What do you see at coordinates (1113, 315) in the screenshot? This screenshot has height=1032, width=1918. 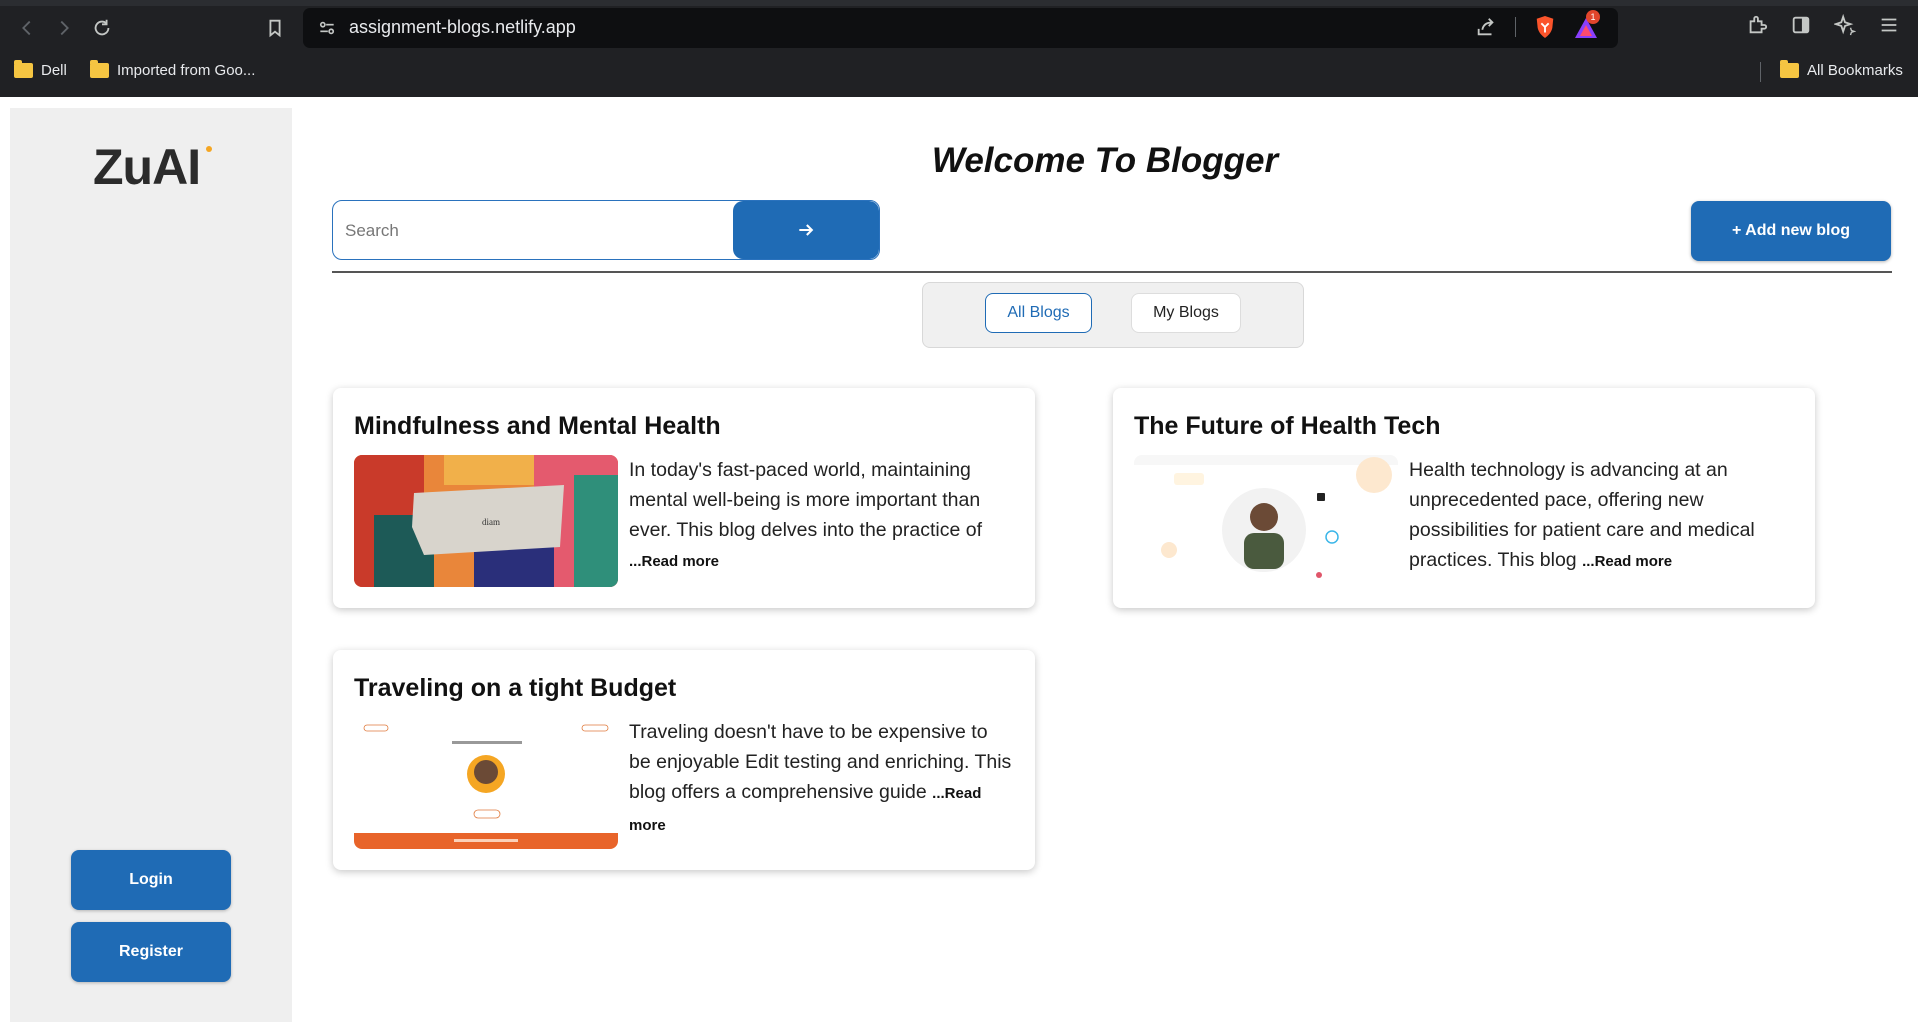 I see `blog-filter-tabs: All Blogs My Blogs` at bounding box center [1113, 315].